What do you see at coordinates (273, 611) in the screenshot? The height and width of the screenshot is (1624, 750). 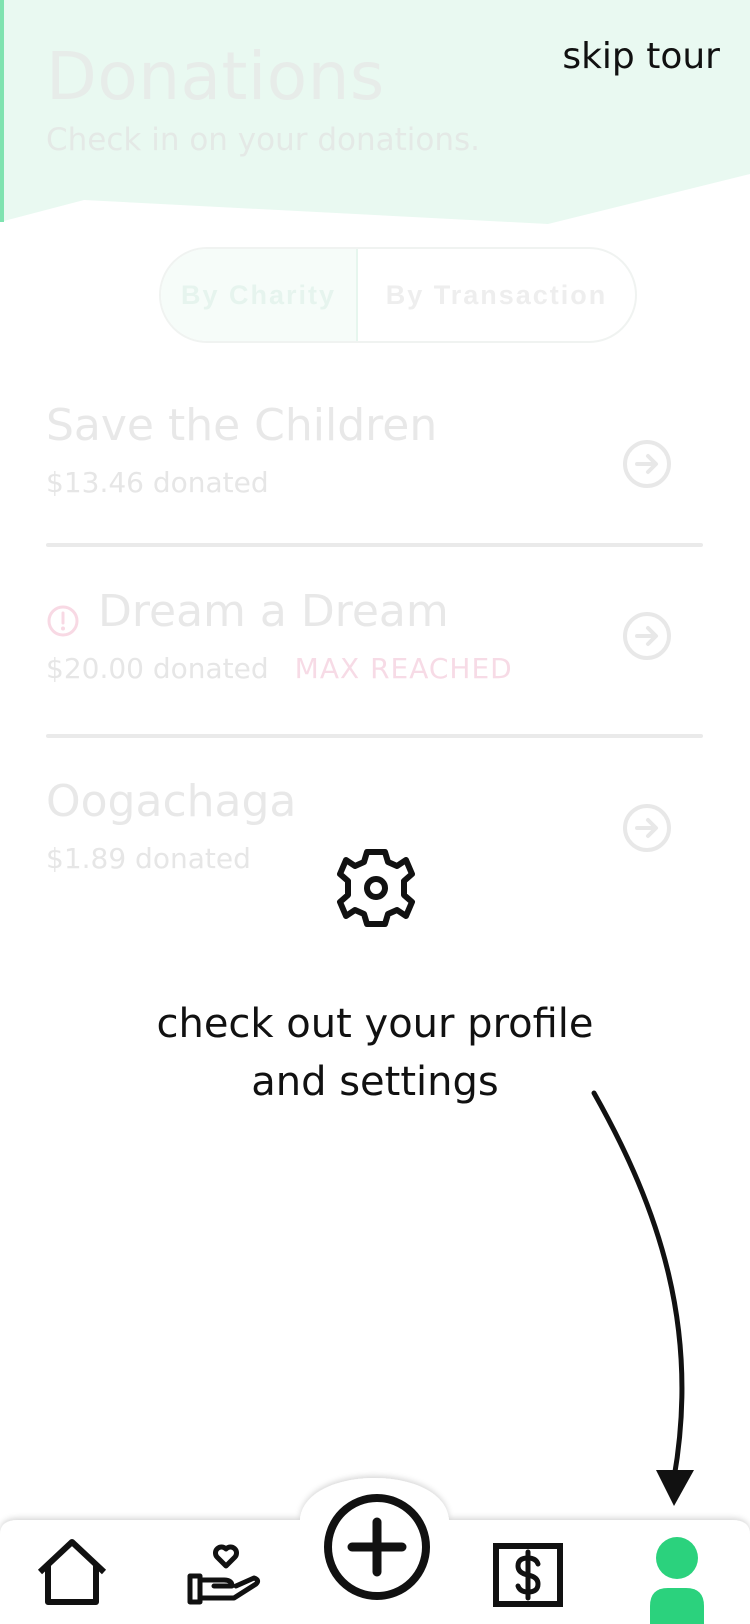 I see `charity-name: Dream a Dream` at bounding box center [273, 611].